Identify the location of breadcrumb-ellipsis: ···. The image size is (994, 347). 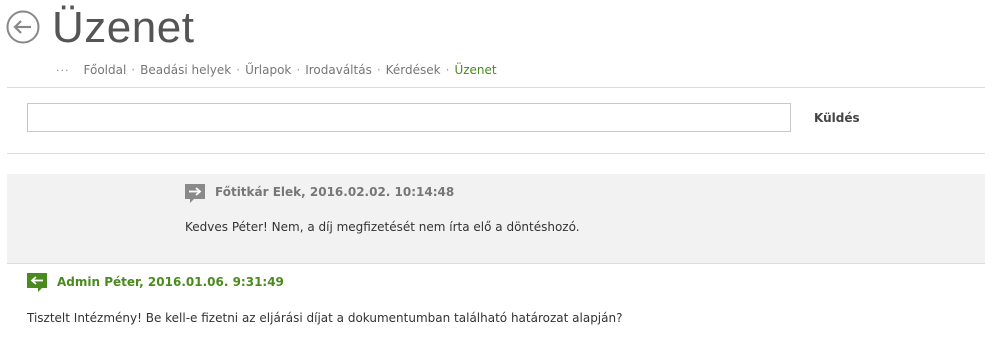
(63, 70).